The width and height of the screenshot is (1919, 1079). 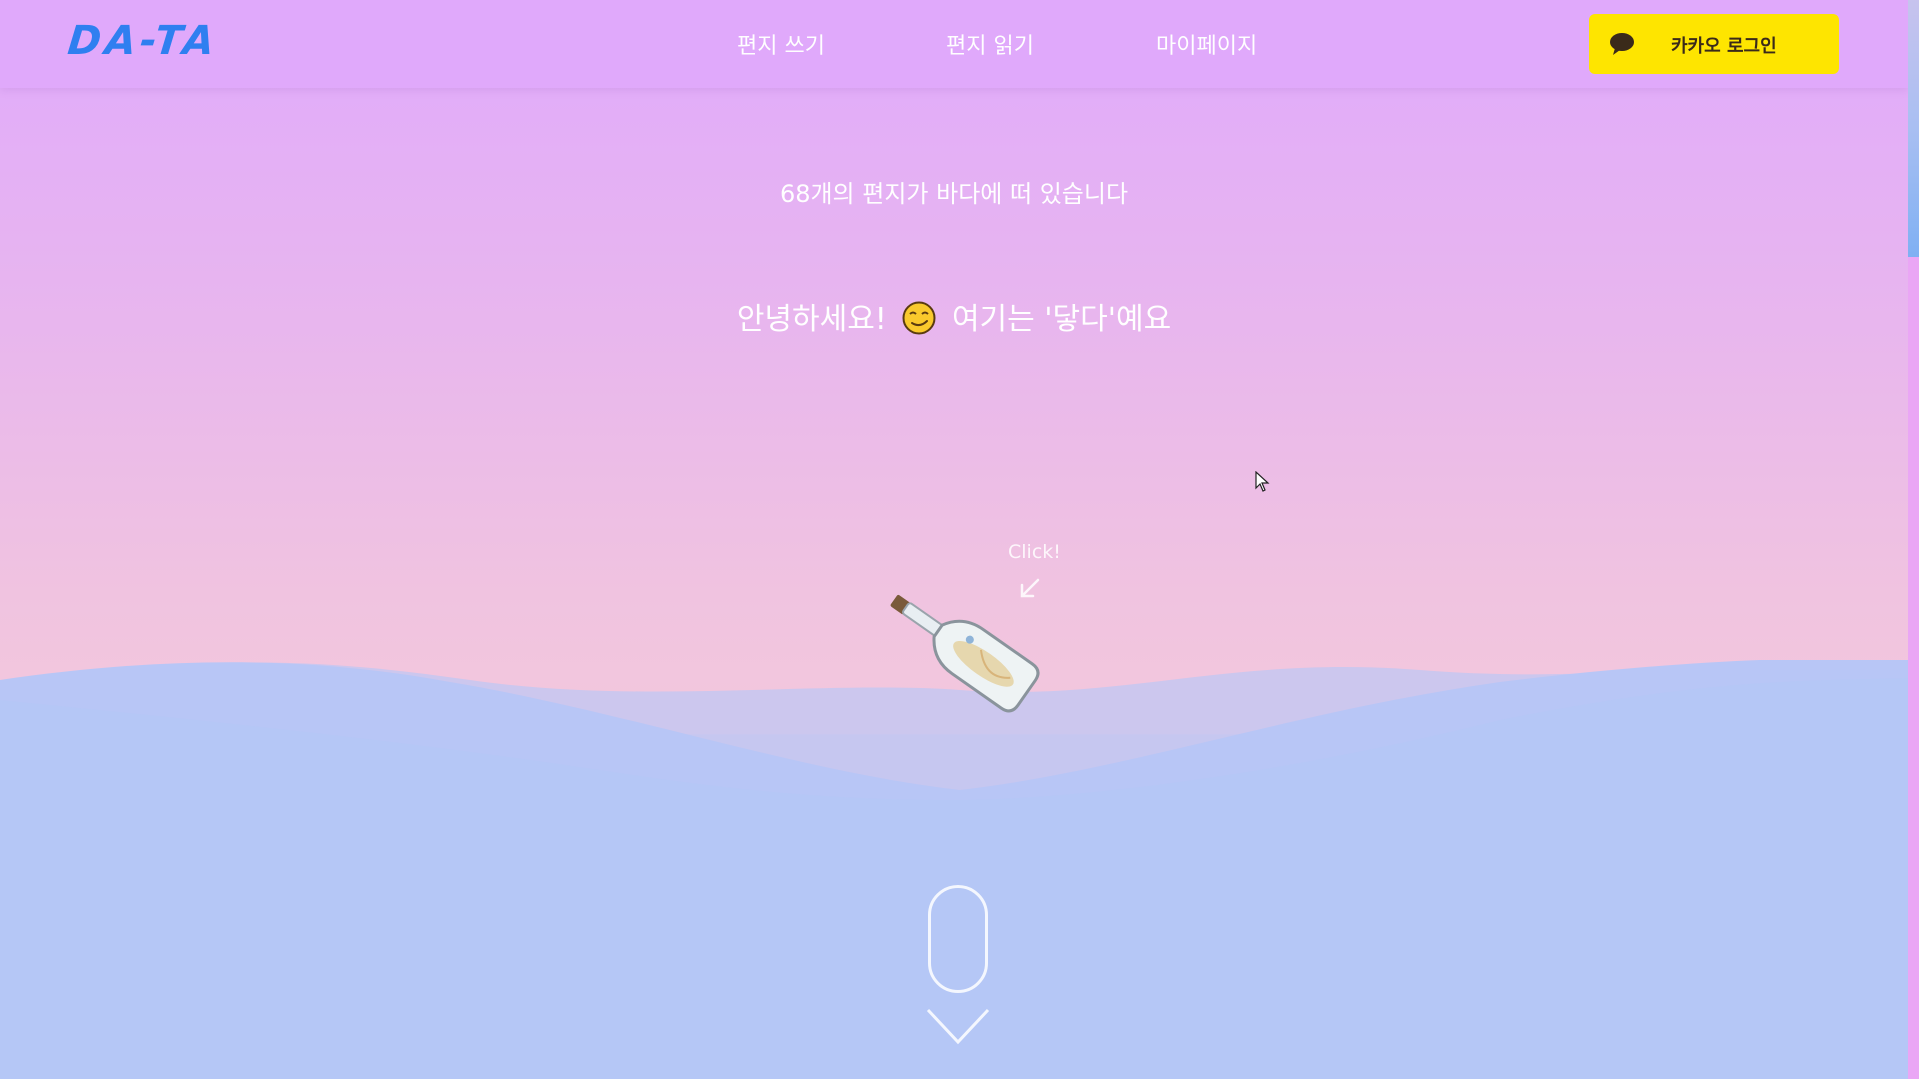 What do you see at coordinates (919, 318) in the screenshot?
I see `smirk-face-emoji-icon` at bounding box center [919, 318].